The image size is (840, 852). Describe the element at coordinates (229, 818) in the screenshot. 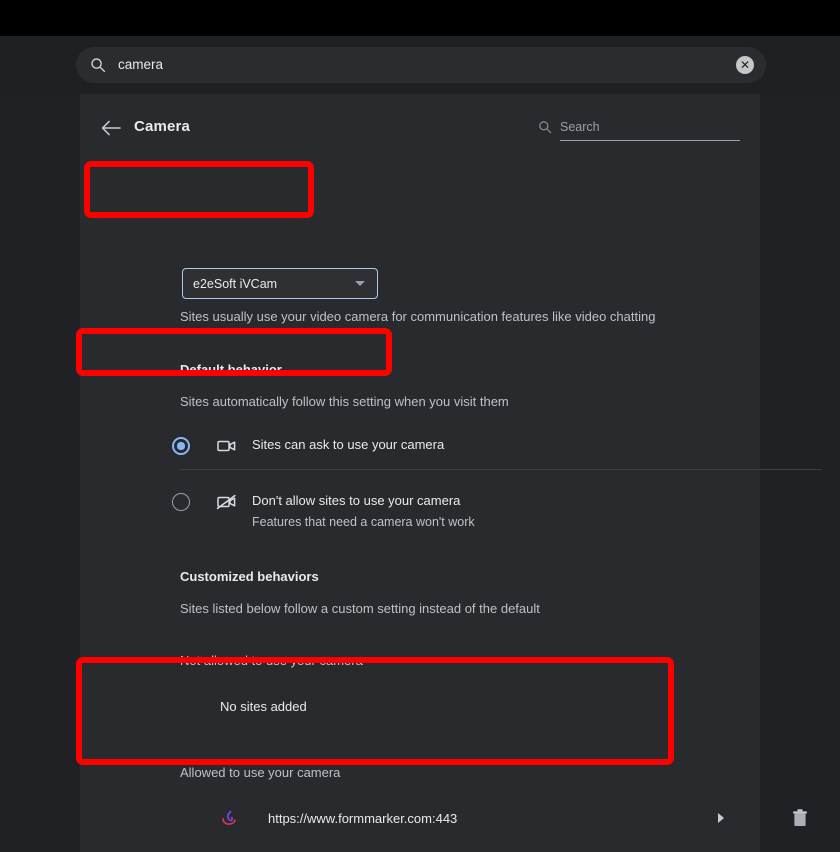

I see `formmarker-favicon` at that location.